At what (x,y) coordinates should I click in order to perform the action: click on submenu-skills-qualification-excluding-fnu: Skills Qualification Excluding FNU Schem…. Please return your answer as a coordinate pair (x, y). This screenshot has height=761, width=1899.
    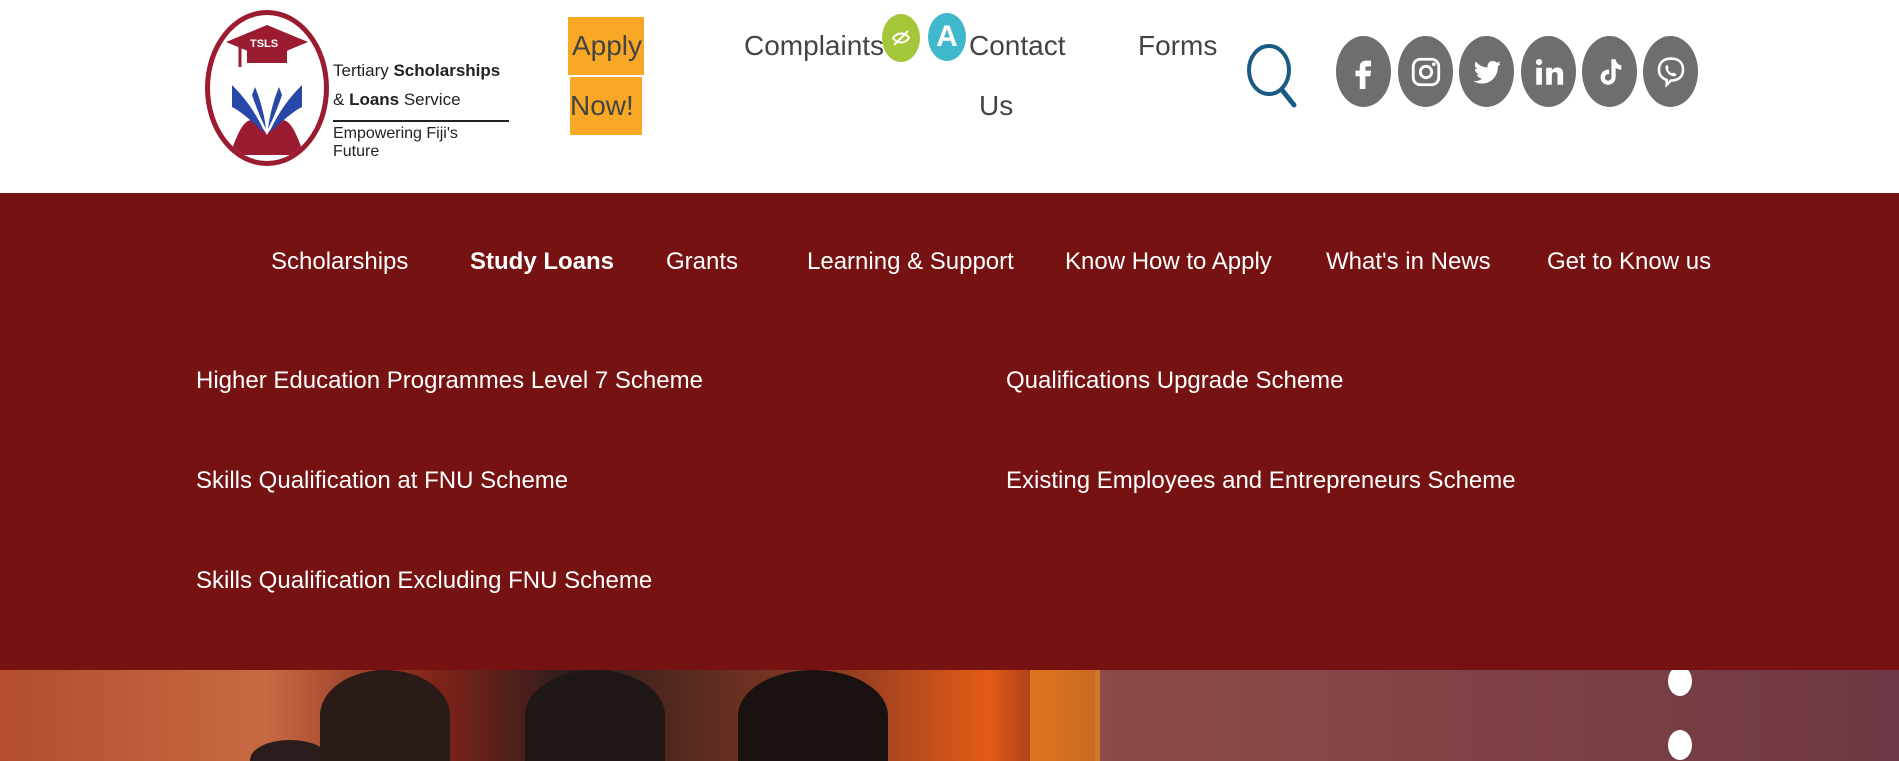
    Looking at the image, I should click on (424, 581).